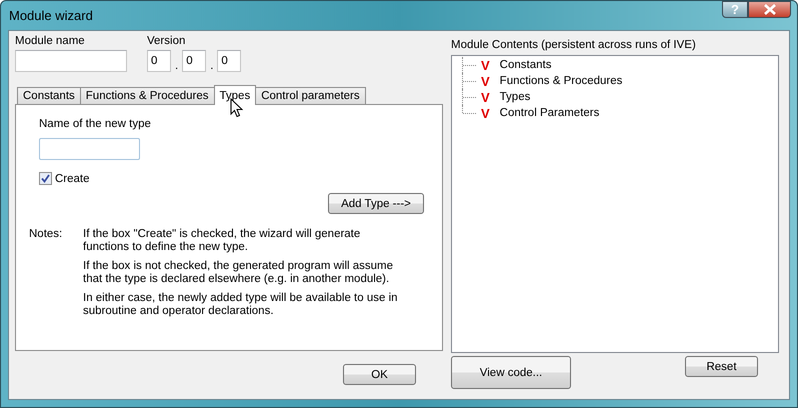 Image resolution: width=798 pixels, height=408 pixels. I want to click on create-checkbox, so click(45, 178).